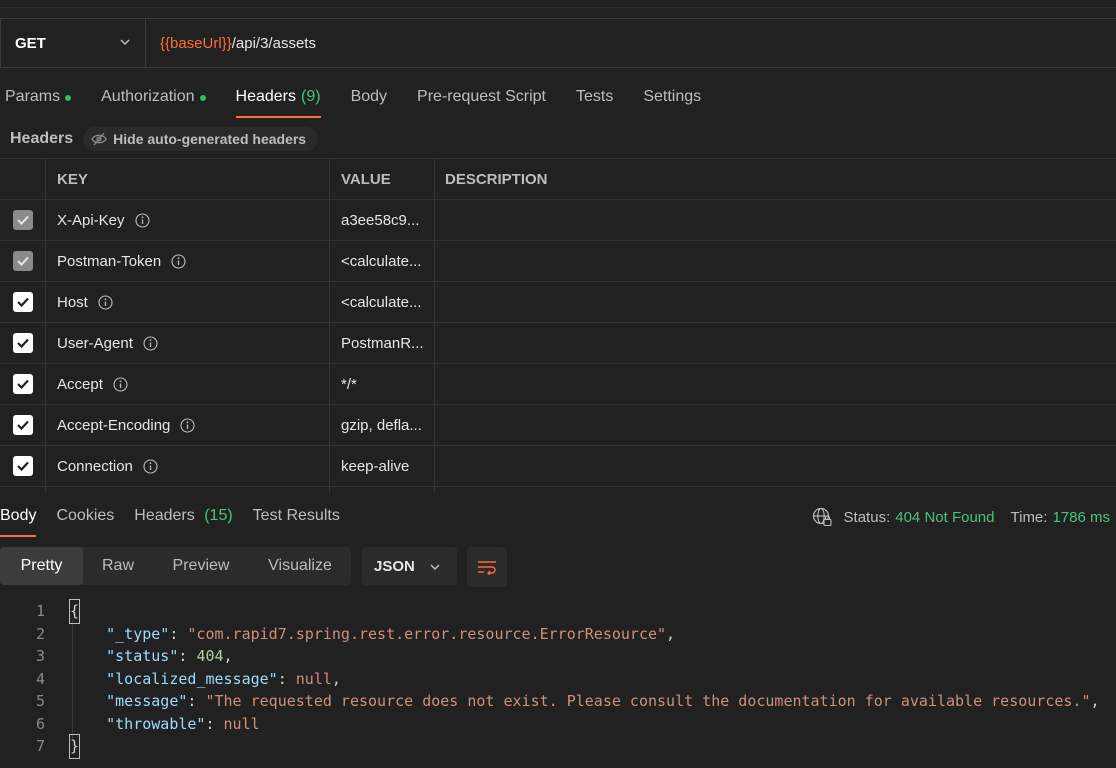  I want to click on table-header-row: KEY VALUE DESCRIPTION, so click(558, 179).